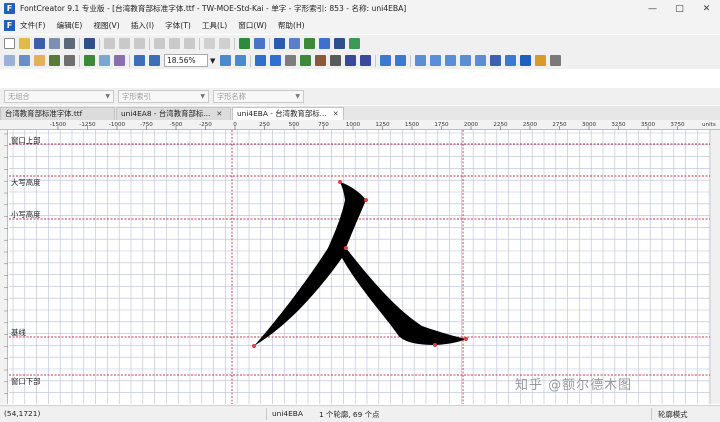  Describe the element at coordinates (336, 60) in the screenshot. I see `line-icon` at that location.